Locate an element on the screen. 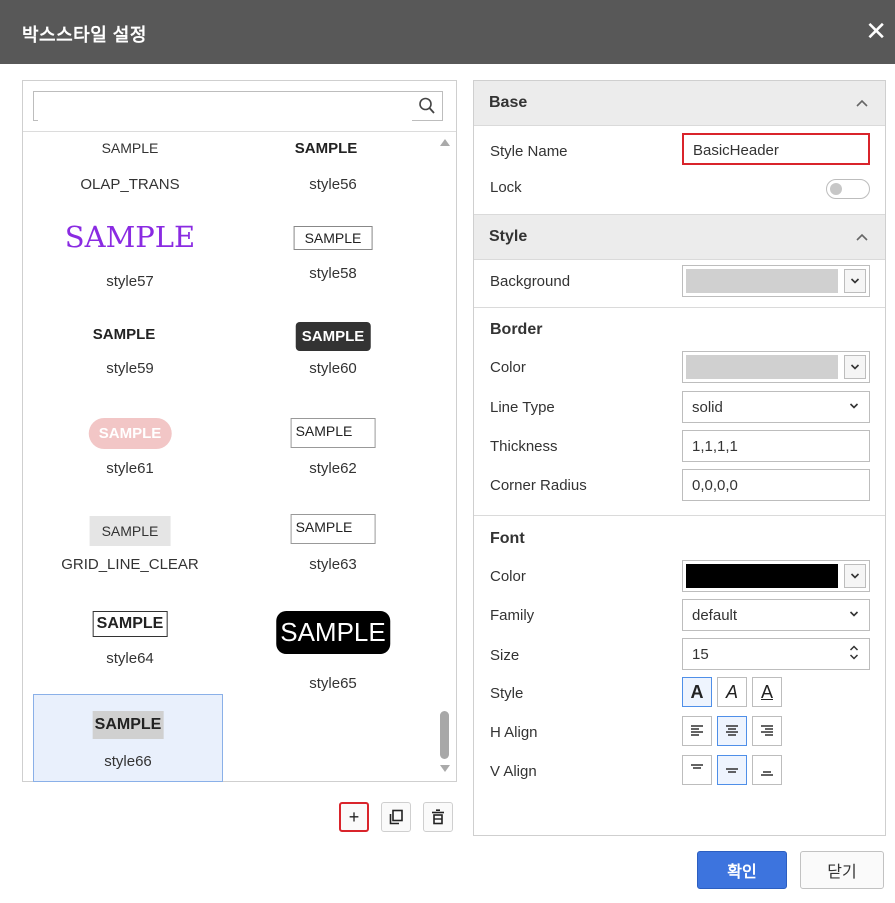 The height and width of the screenshot is (903, 895). v-align-label: V Align is located at coordinates (513, 771).